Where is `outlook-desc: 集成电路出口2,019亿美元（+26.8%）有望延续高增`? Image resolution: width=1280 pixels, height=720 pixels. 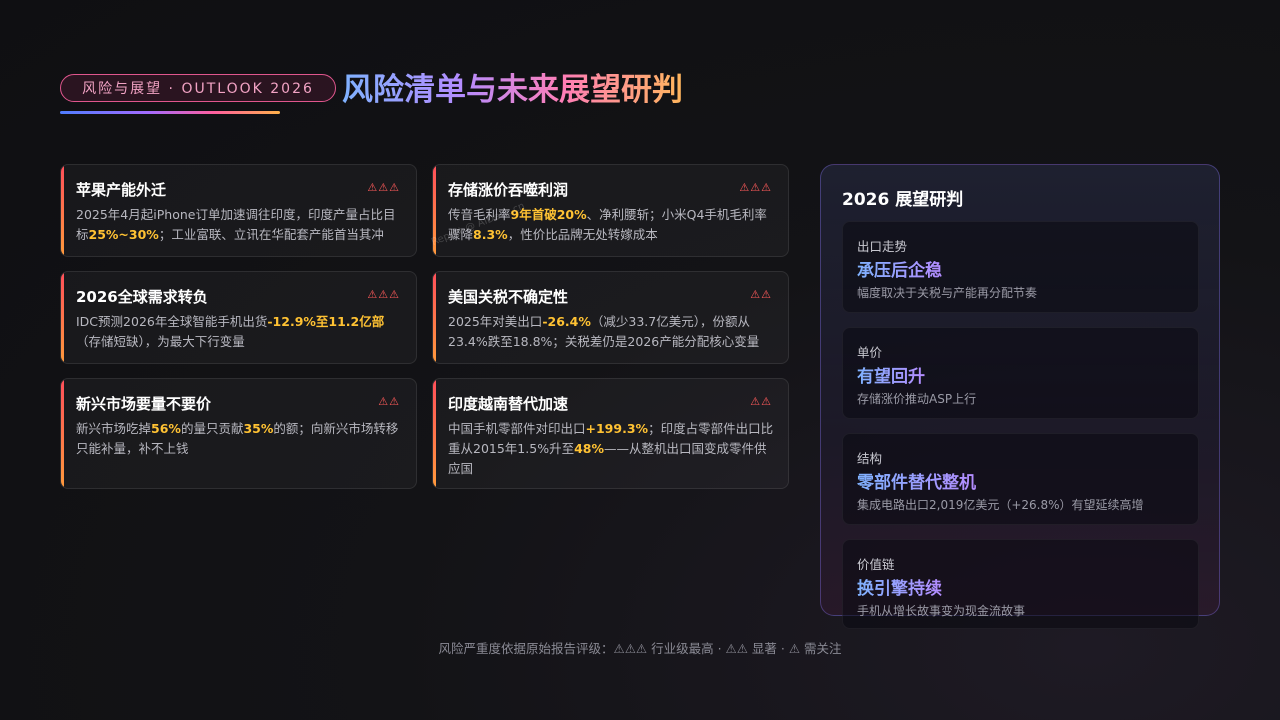 outlook-desc: 集成电路出口2,019亿美元（+26.8%）有望延续高增 is located at coordinates (1000, 505).